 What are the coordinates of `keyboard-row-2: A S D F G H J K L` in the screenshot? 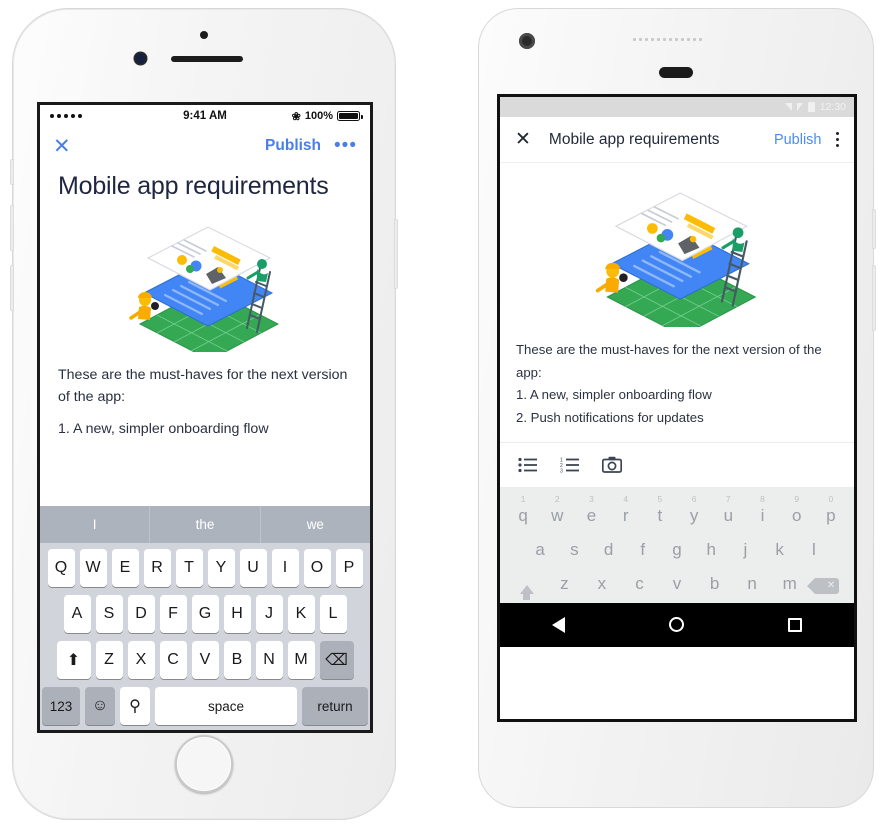 It's located at (205, 614).